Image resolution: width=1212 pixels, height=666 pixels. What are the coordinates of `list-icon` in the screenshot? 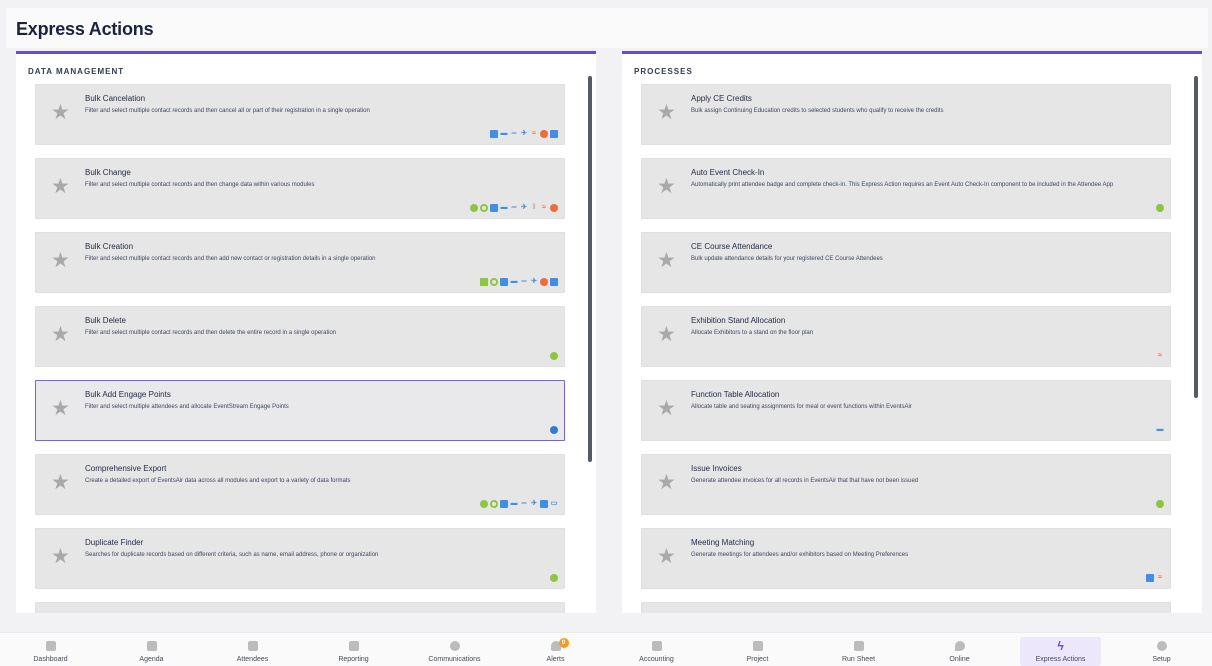 It's located at (858, 646).